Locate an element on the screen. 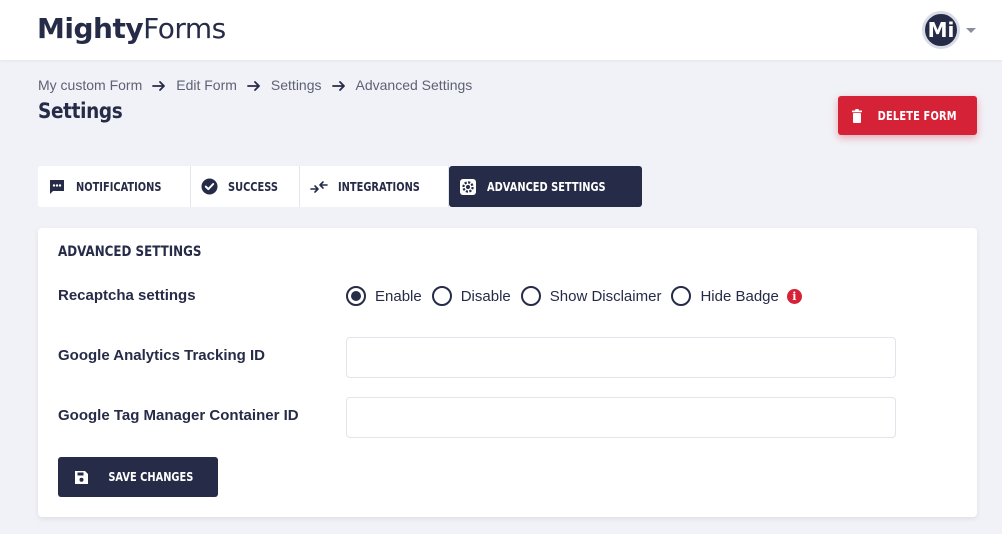 Image resolution: width=1002 pixels, height=534 pixels. save-changes-button: SAVE CHANGES is located at coordinates (138, 477).